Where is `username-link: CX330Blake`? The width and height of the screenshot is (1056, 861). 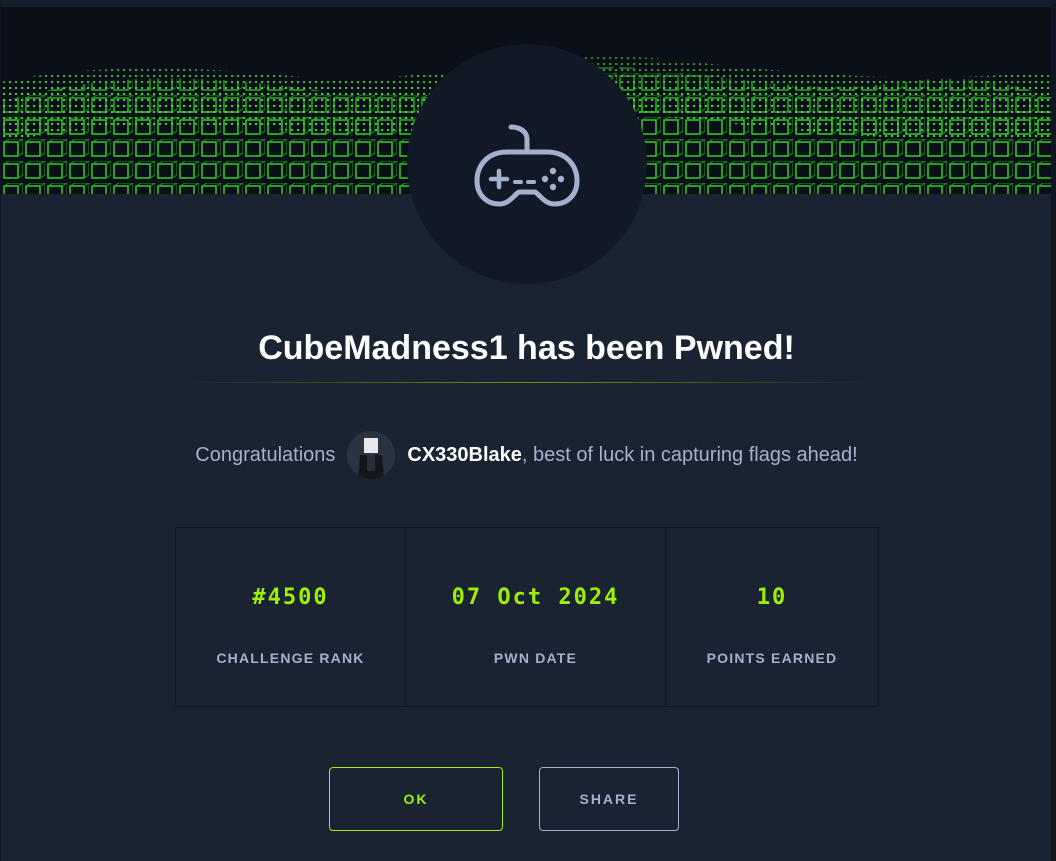
username-link: CX330Blake is located at coordinates (464, 455).